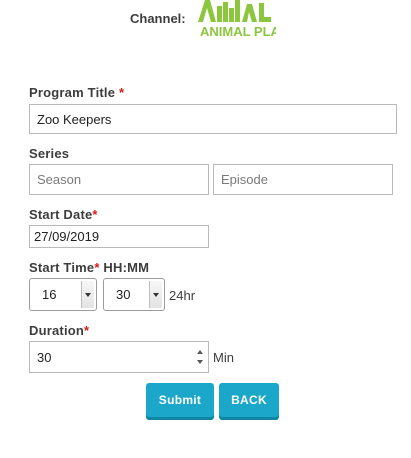 This screenshot has width=411, height=458. Describe the element at coordinates (119, 179) in the screenshot. I see `season-input: Season` at that location.